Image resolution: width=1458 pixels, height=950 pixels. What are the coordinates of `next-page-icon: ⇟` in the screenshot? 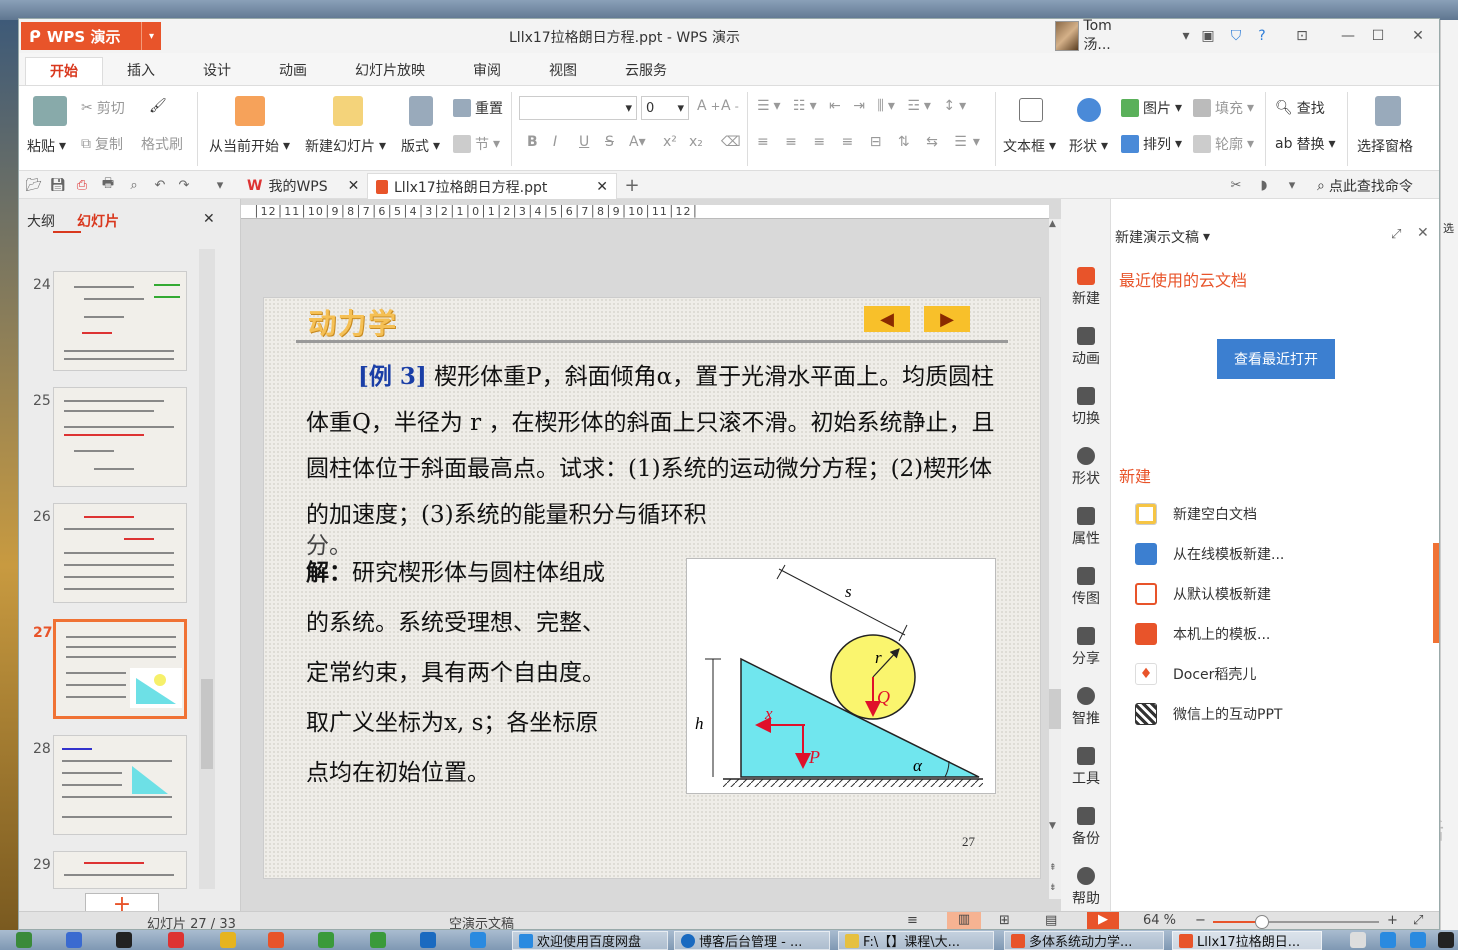 It's located at (1053, 888).